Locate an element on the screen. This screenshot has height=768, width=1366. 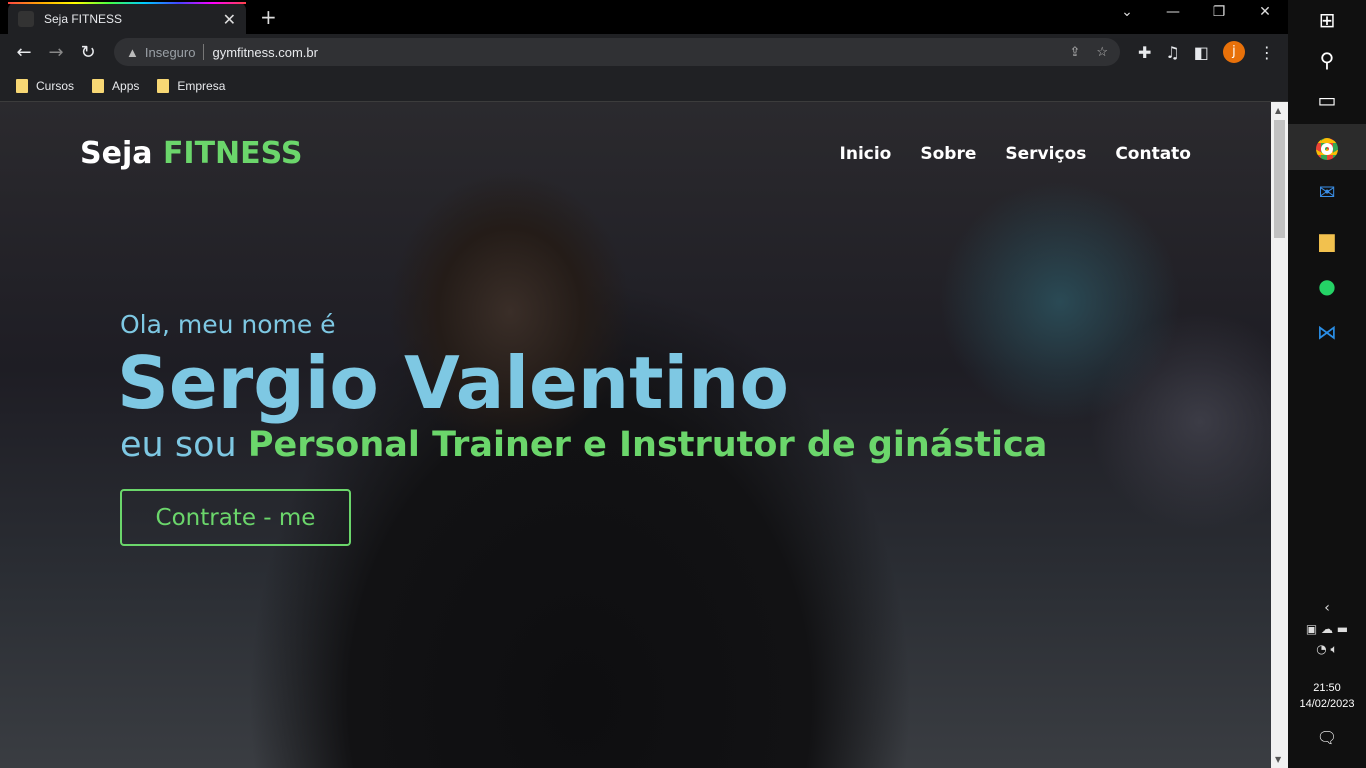
network-volume-icons: ◔ 🔈︎ is located at coordinates (1327, 649).